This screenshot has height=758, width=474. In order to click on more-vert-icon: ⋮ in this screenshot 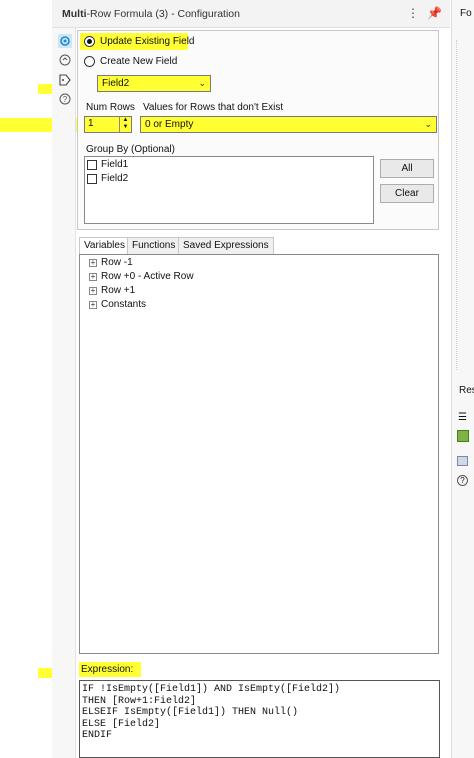, I will do `click(413, 13)`.